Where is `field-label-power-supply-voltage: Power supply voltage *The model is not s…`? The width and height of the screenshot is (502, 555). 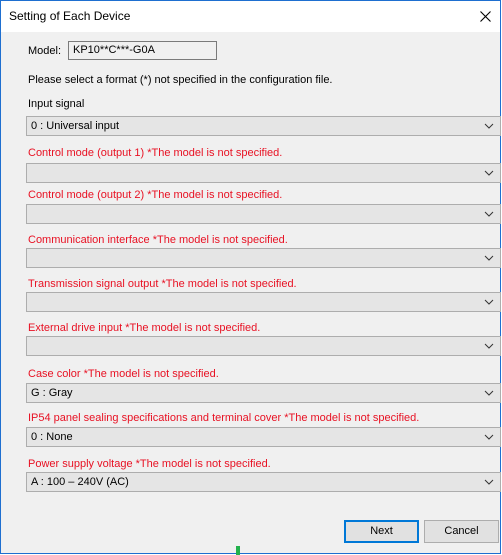
field-label-power-supply-voltage: Power supply voltage *The model is not s… is located at coordinates (149, 464).